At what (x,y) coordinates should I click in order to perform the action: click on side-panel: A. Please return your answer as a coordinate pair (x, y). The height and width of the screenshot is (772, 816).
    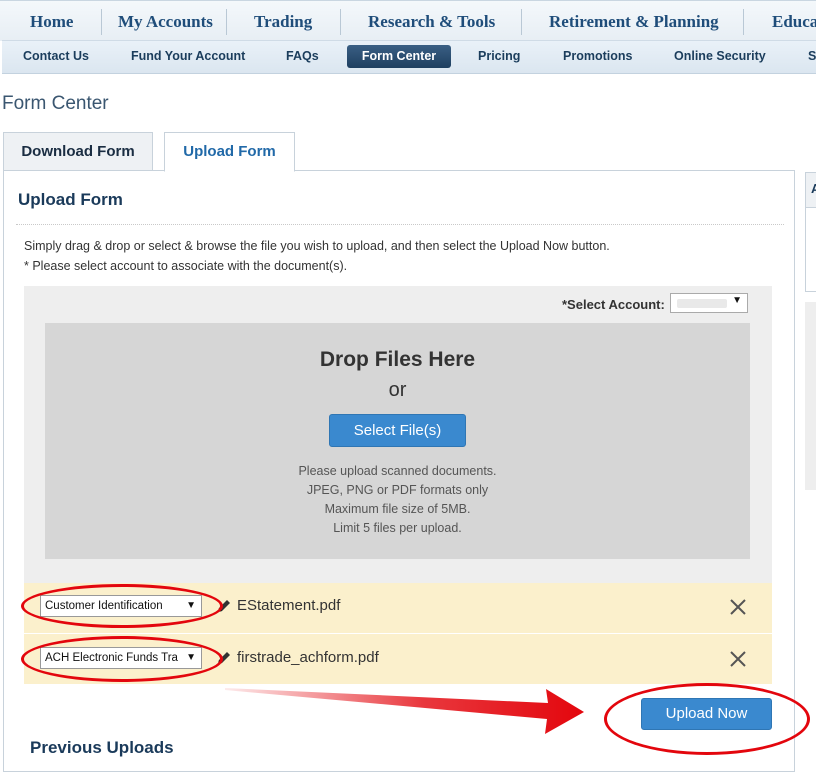
    Looking at the image, I should click on (810, 232).